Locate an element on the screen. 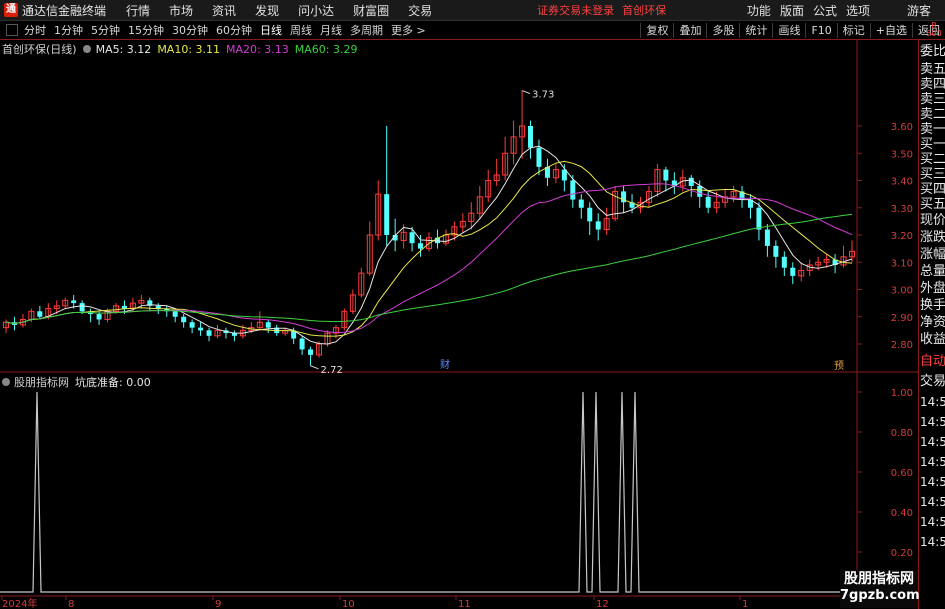 The height and width of the screenshot is (609, 945). sub-ytick-label: 1.00 is located at coordinates (902, 393).